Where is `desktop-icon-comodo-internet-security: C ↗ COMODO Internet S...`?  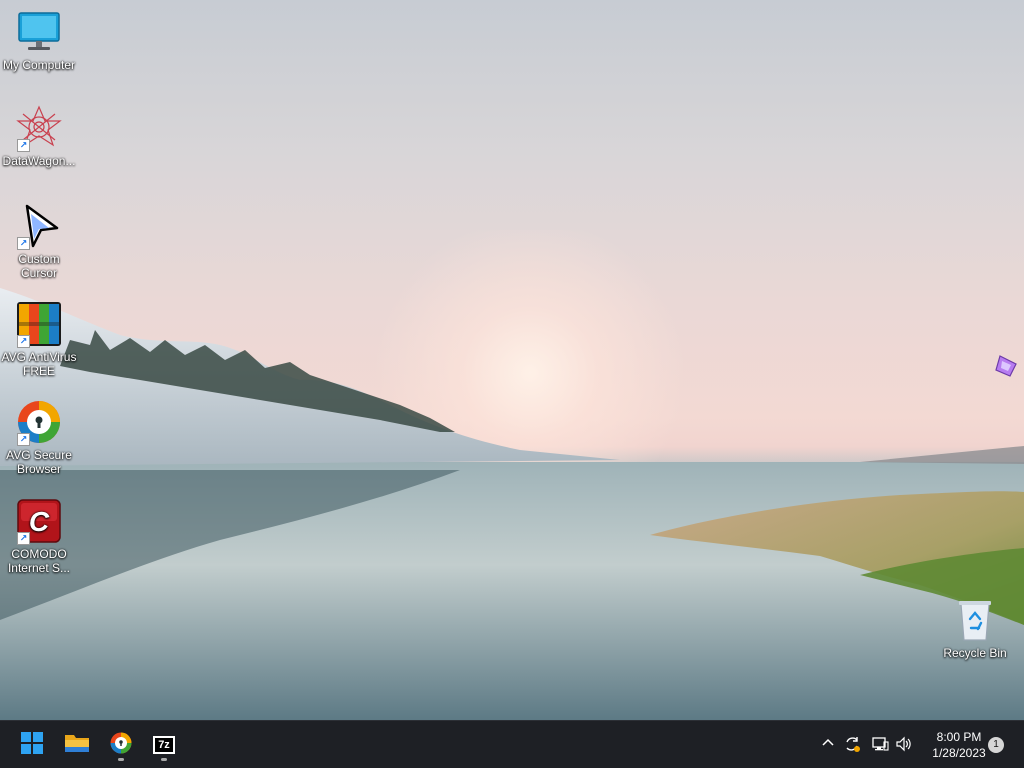
desktop-icon-comodo-internet-security: C ↗ COMODO Internet S... is located at coordinates (39, 536).